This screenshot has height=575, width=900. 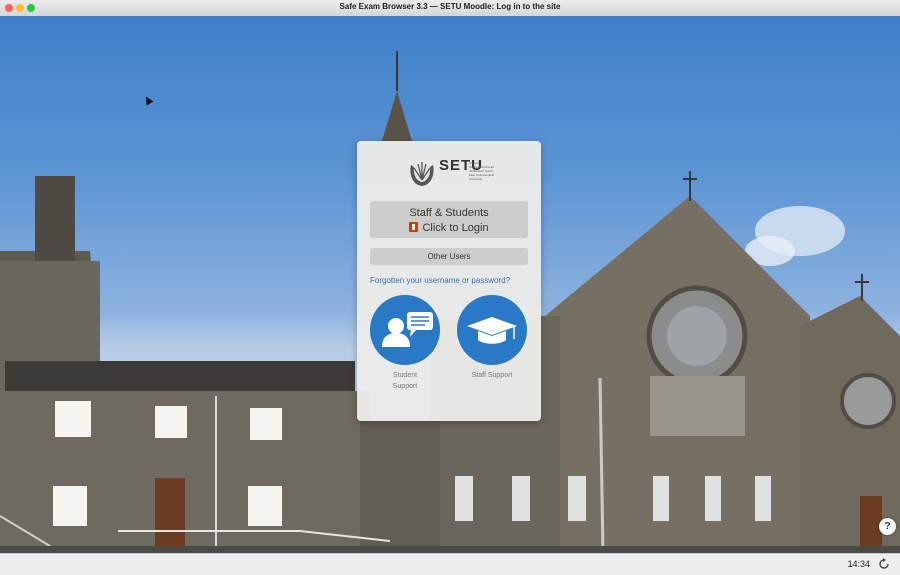 What do you see at coordinates (858, 564) in the screenshot?
I see `clock: 14:34` at bounding box center [858, 564].